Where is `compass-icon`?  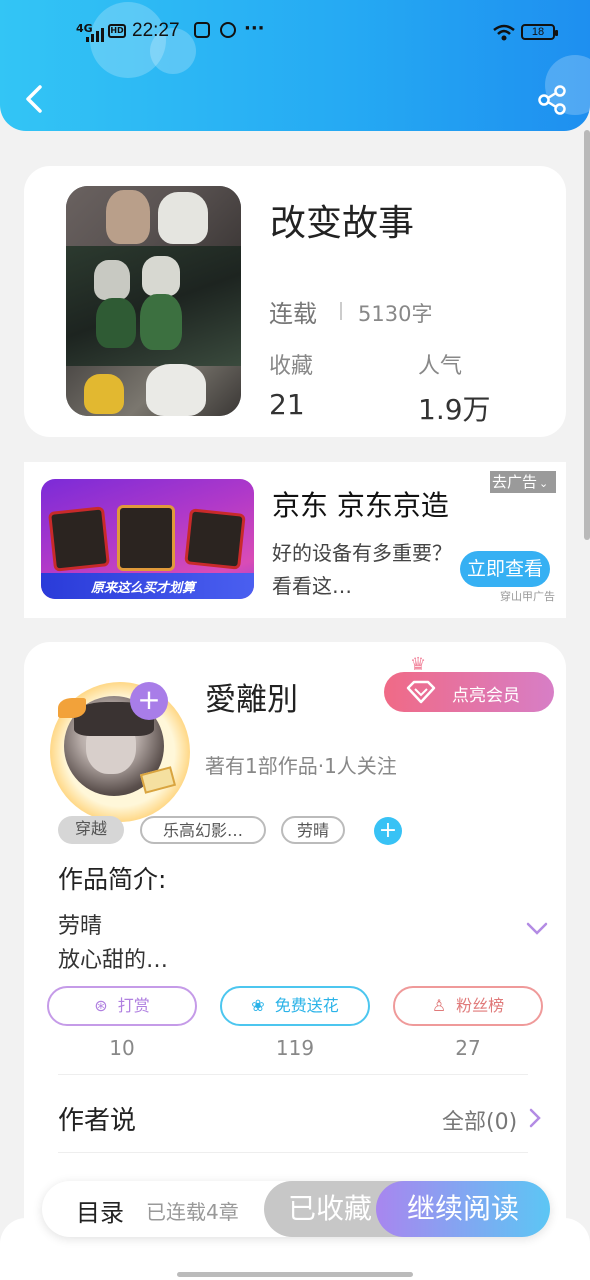
compass-icon is located at coordinates (228, 30).